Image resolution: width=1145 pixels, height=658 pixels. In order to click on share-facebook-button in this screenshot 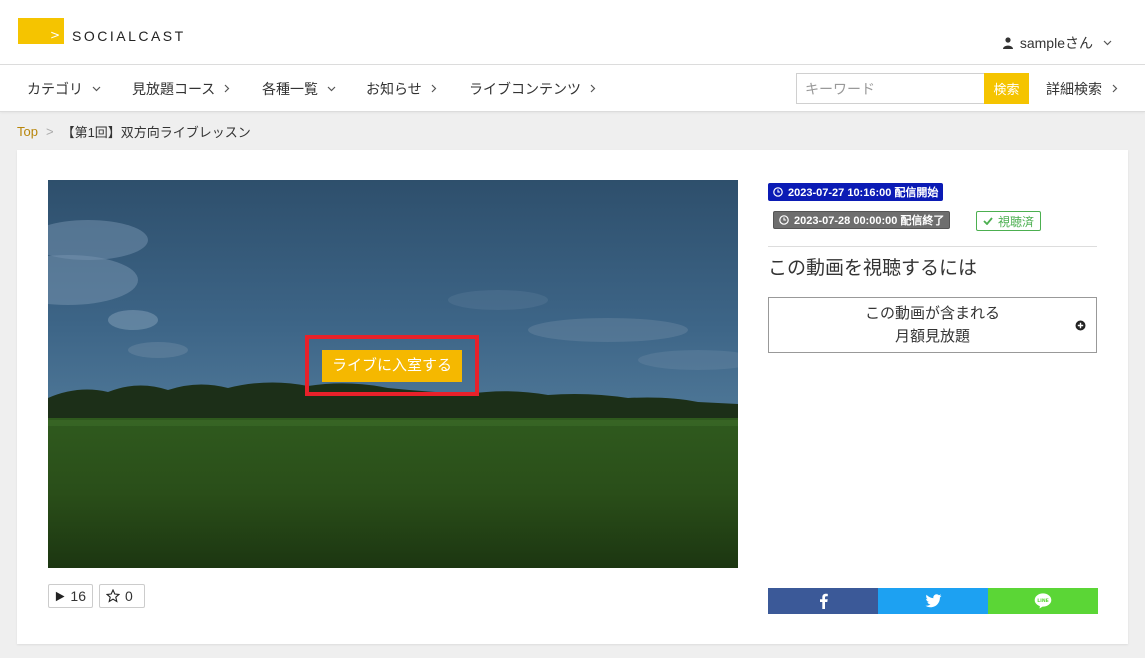, I will do `click(823, 601)`.